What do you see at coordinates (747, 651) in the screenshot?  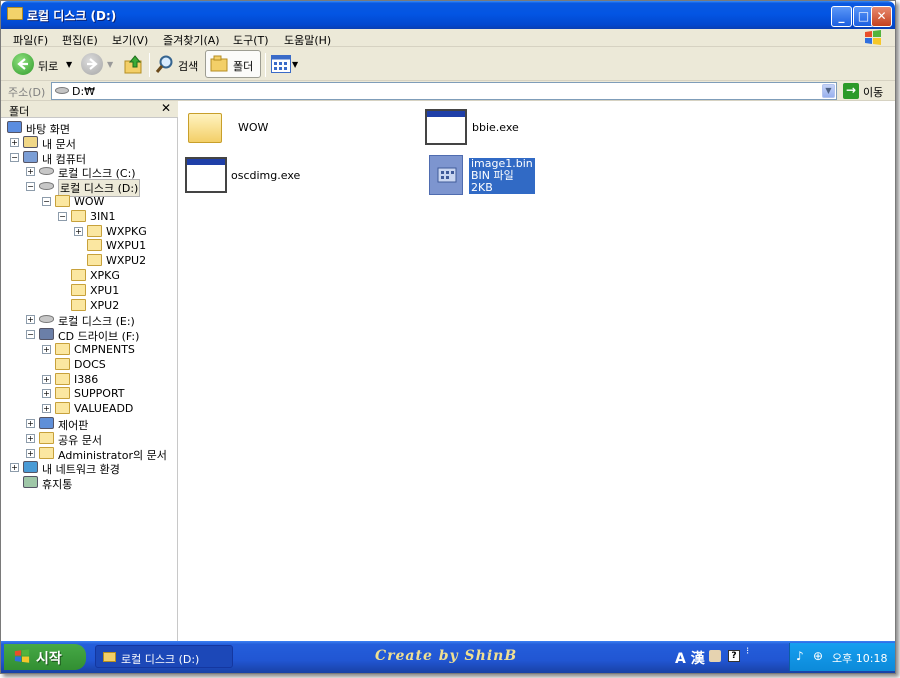 I see `ime-options-icon: ⁝` at bounding box center [747, 651].